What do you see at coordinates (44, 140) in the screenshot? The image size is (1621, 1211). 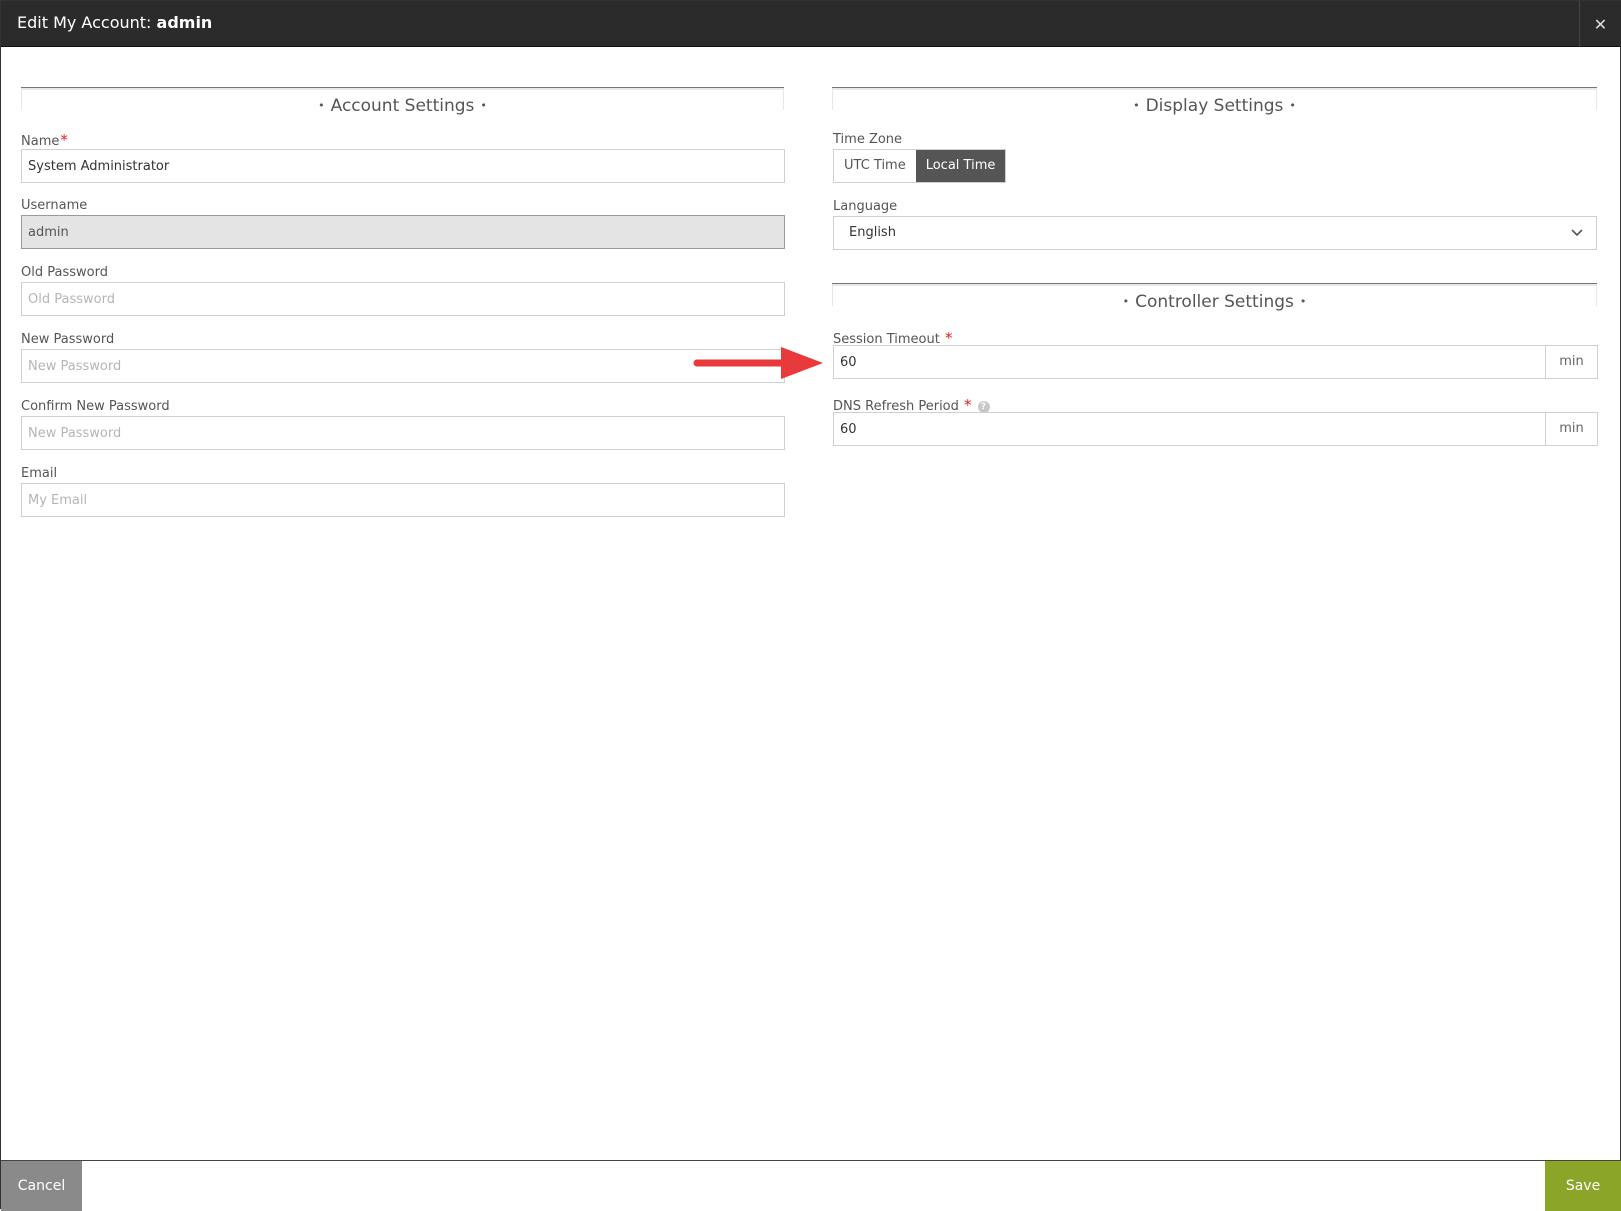 I see `name-label: Name*` at bounding box center [44, 140].